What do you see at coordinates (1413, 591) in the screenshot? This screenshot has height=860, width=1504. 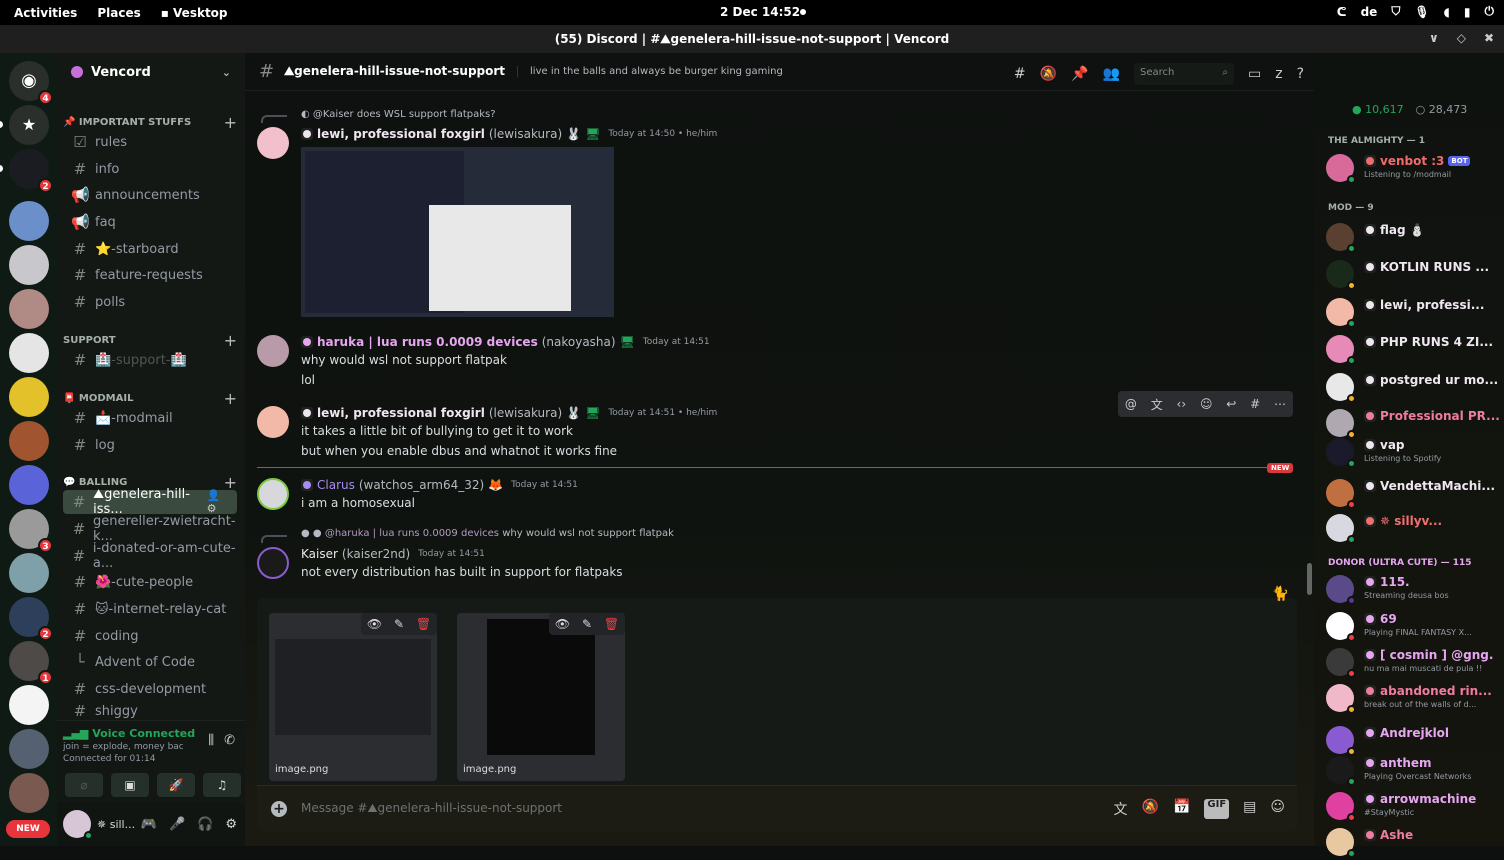 I see `member-item: 115. Streaming deusa bos` at bounding box center [1413, 591].